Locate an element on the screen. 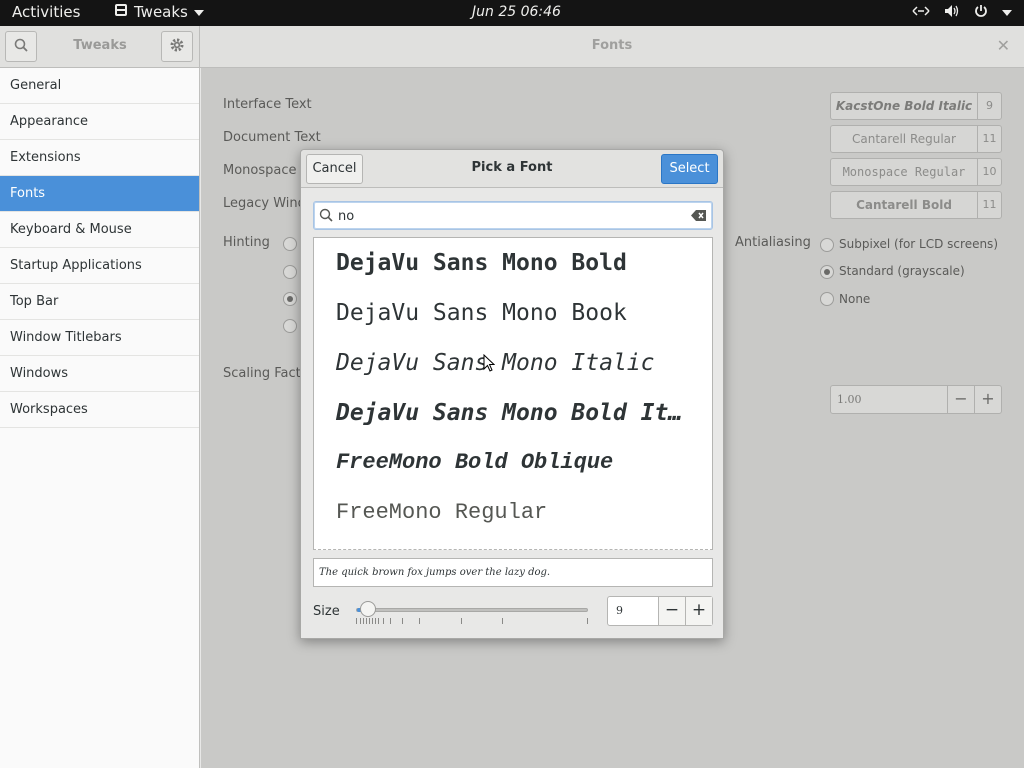  app-menu: Tweaks is located at coordinates (159, 12).